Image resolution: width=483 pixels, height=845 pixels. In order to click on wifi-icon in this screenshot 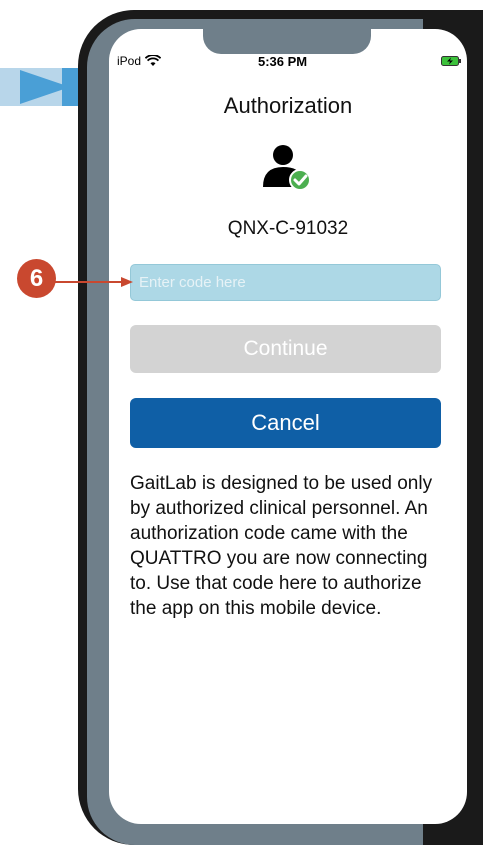, I will do `click(153, 60)`.